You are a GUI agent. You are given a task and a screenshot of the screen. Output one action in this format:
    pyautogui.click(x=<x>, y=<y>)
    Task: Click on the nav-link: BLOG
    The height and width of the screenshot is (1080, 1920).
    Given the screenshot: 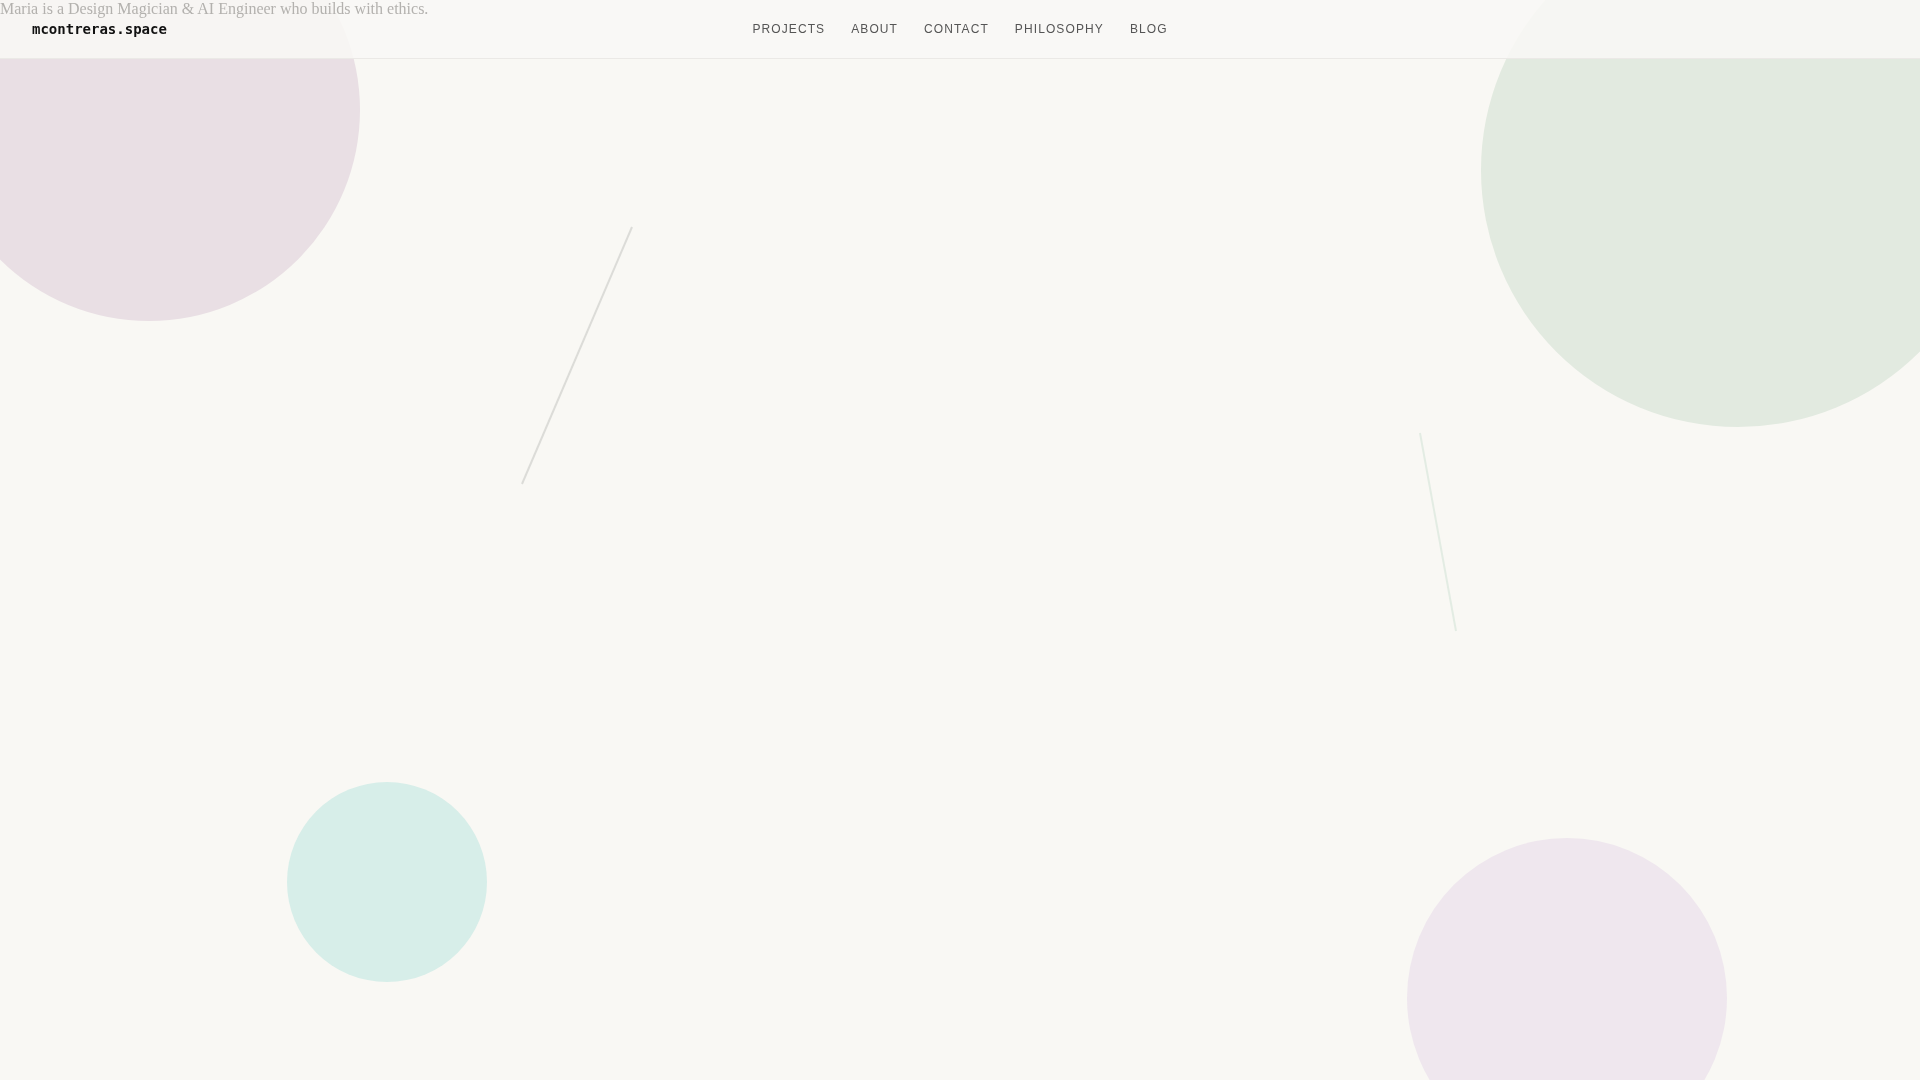 What is the action you would take?
    pyautogui.click(x=1148, y=29)
    